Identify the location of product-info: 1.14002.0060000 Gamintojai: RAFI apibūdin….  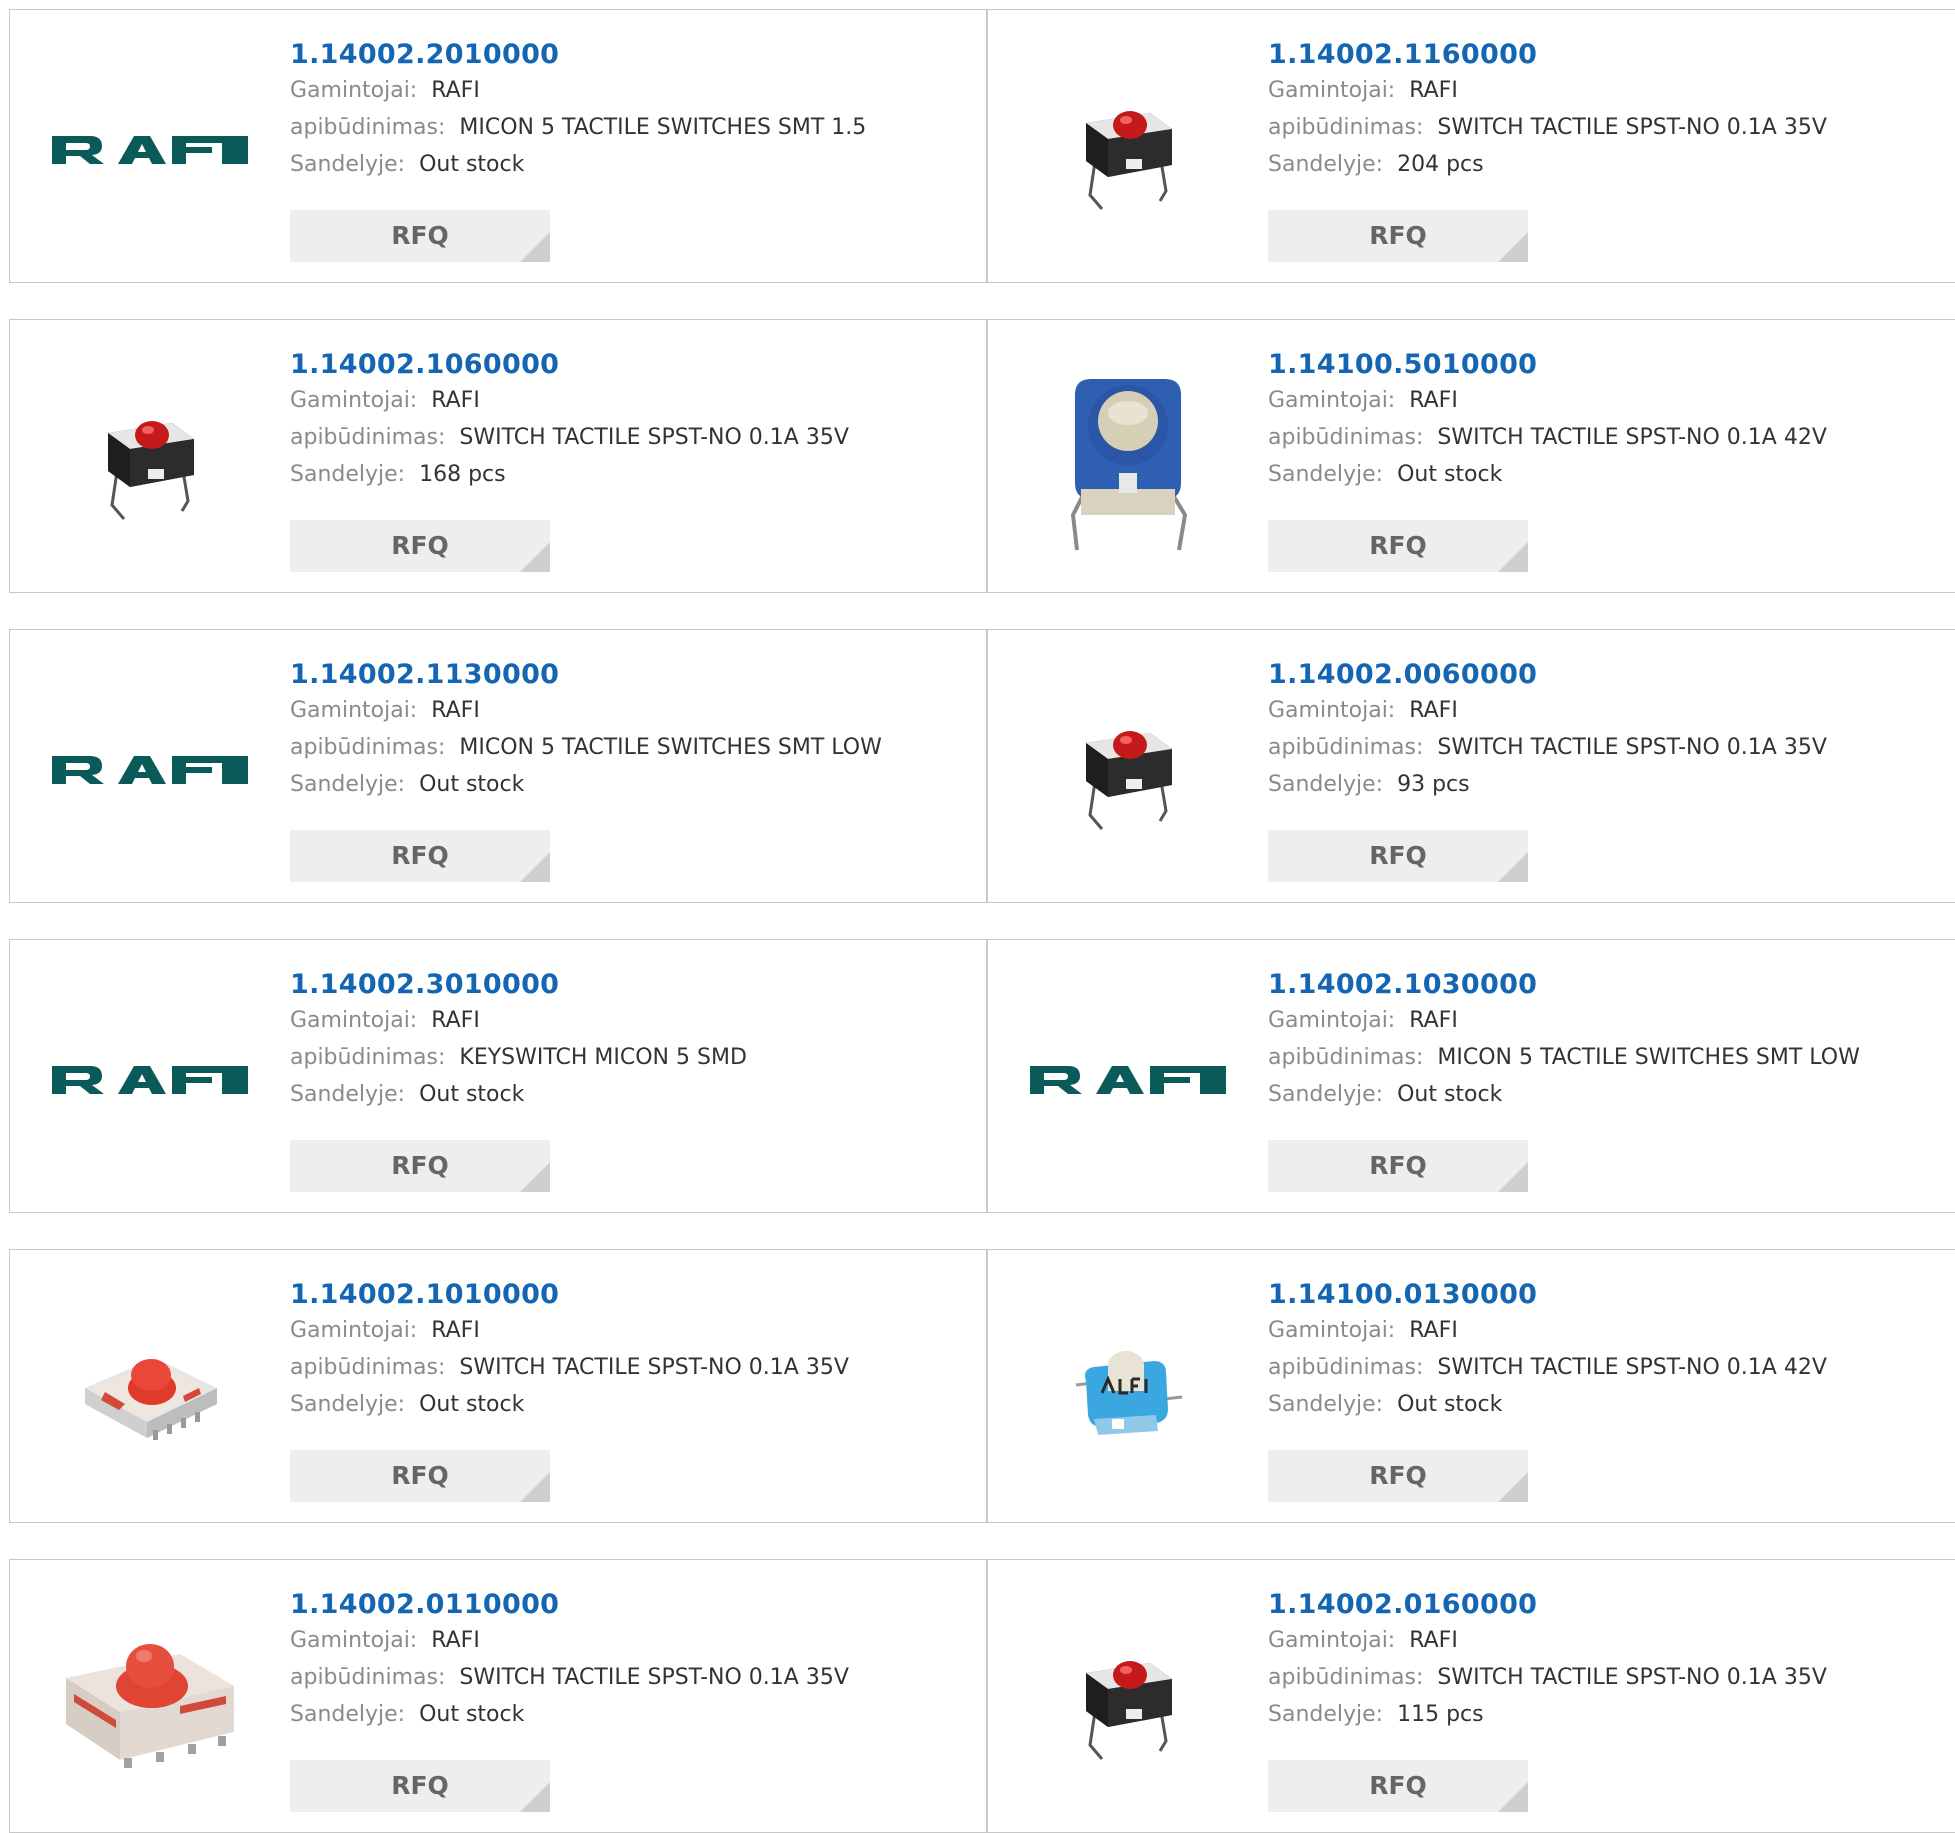
(1608, 730).